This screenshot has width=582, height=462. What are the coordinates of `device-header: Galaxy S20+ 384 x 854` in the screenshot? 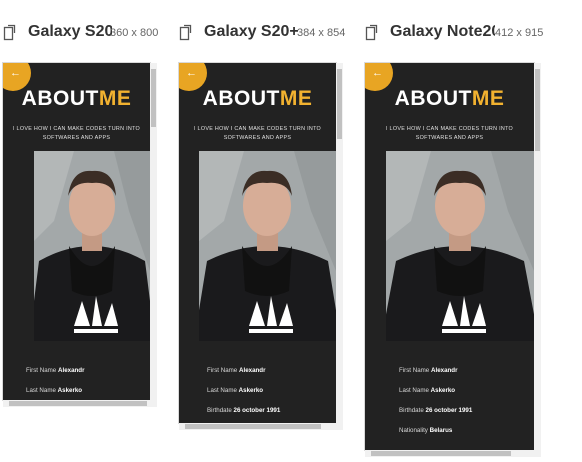 It's located at (266, 33).